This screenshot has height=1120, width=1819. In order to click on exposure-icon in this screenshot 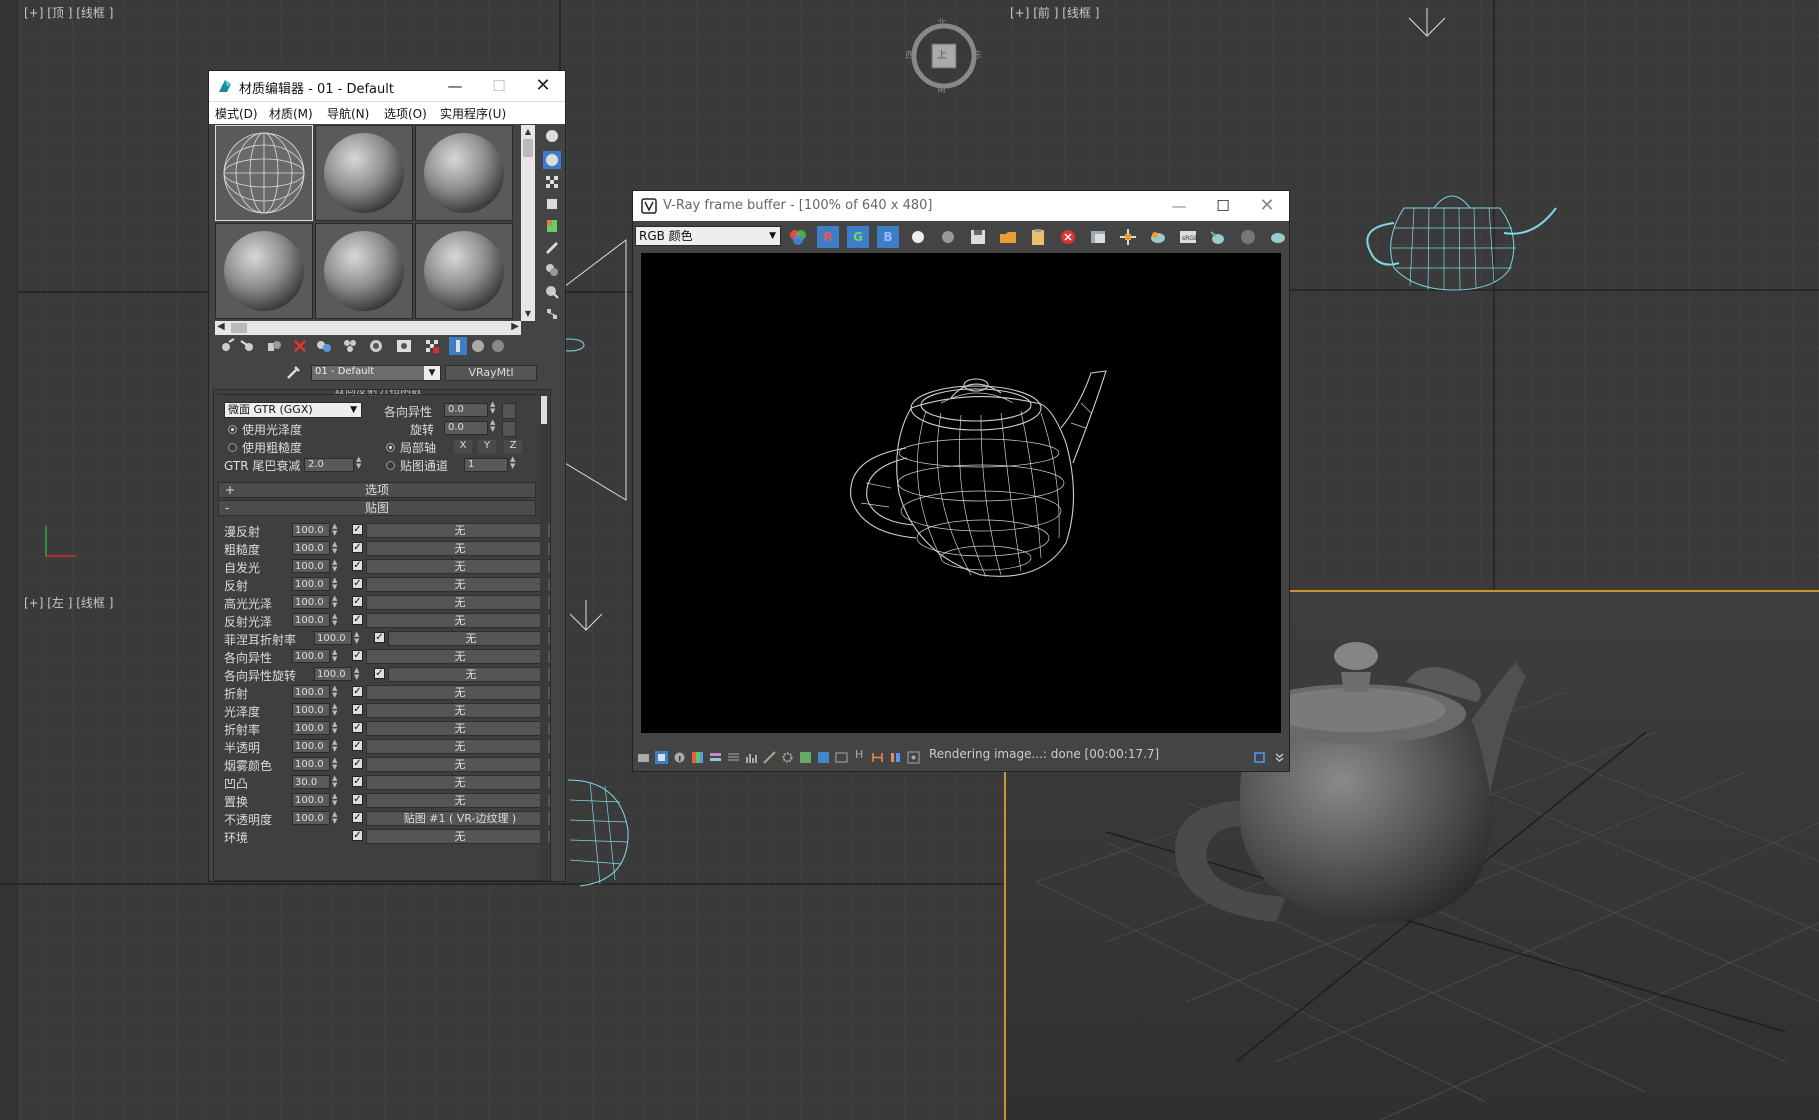, I will do `click(769, 757)`.